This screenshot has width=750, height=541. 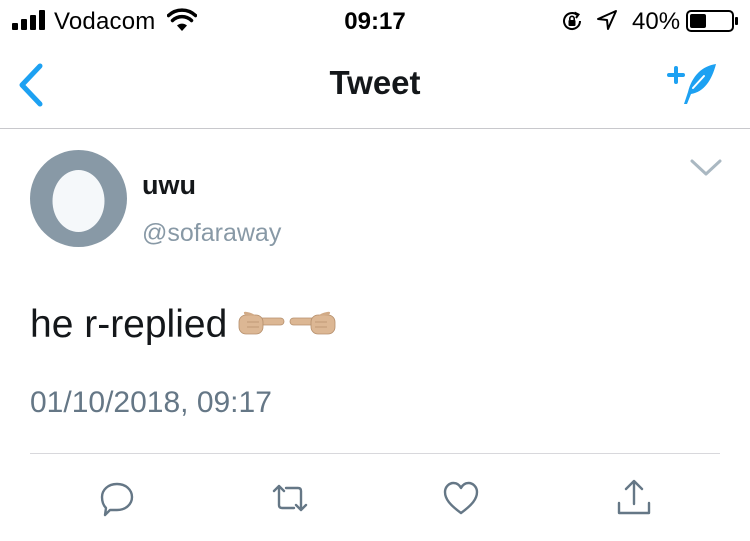 I want to click on location-arrow-icon, so click(x=607, y=20).